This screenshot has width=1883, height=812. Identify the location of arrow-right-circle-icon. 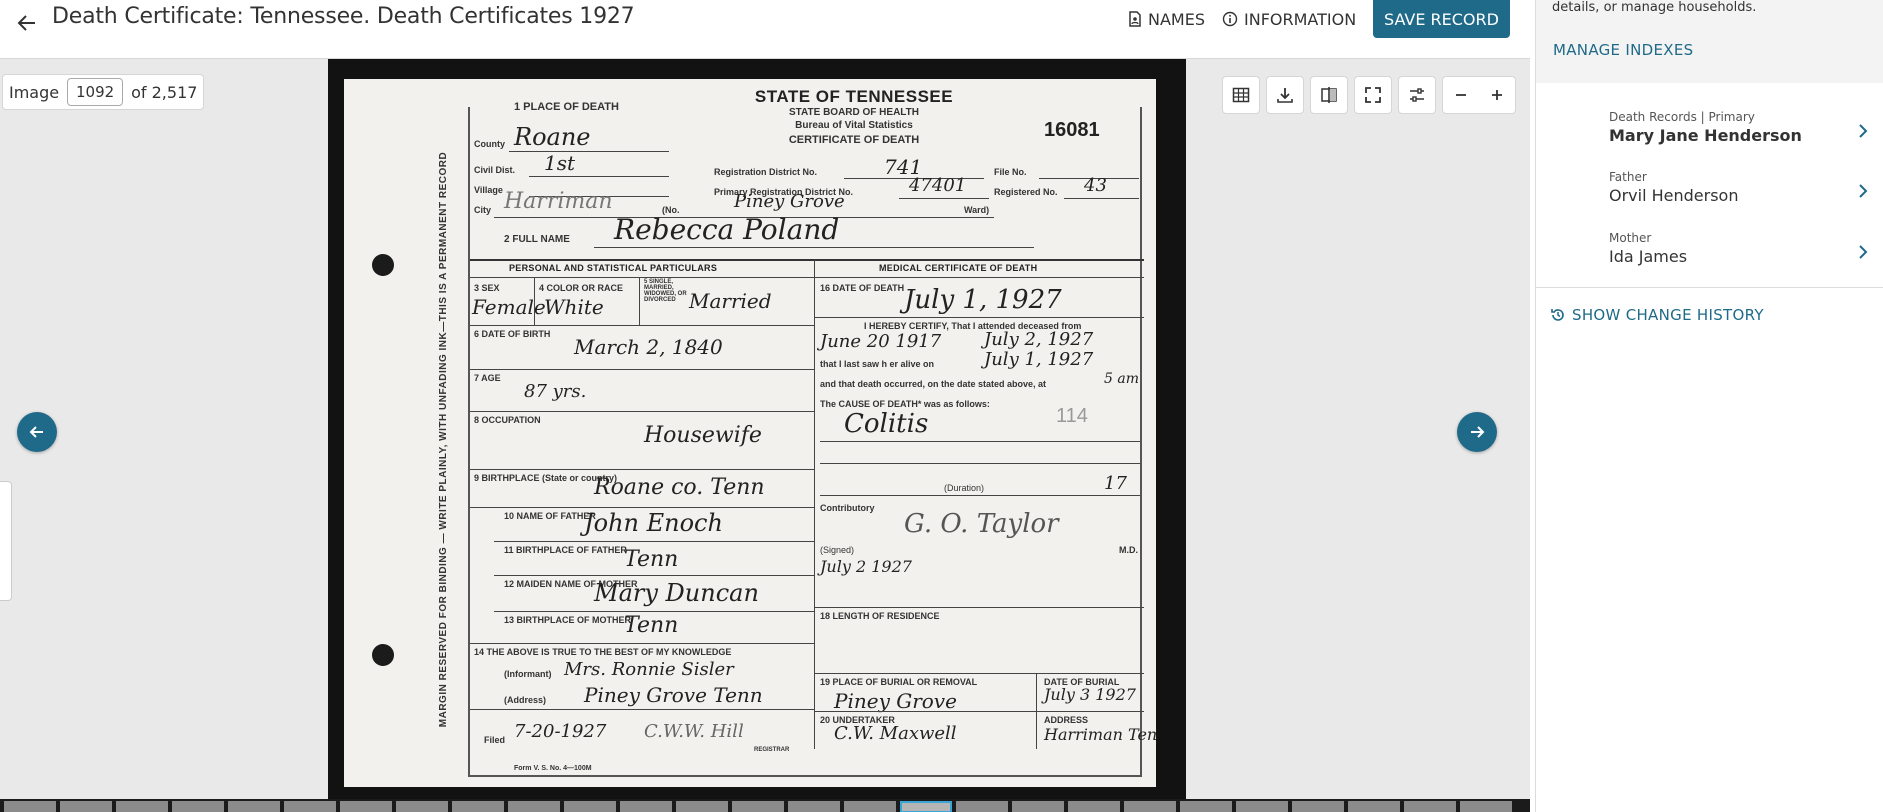
(1478, 432).